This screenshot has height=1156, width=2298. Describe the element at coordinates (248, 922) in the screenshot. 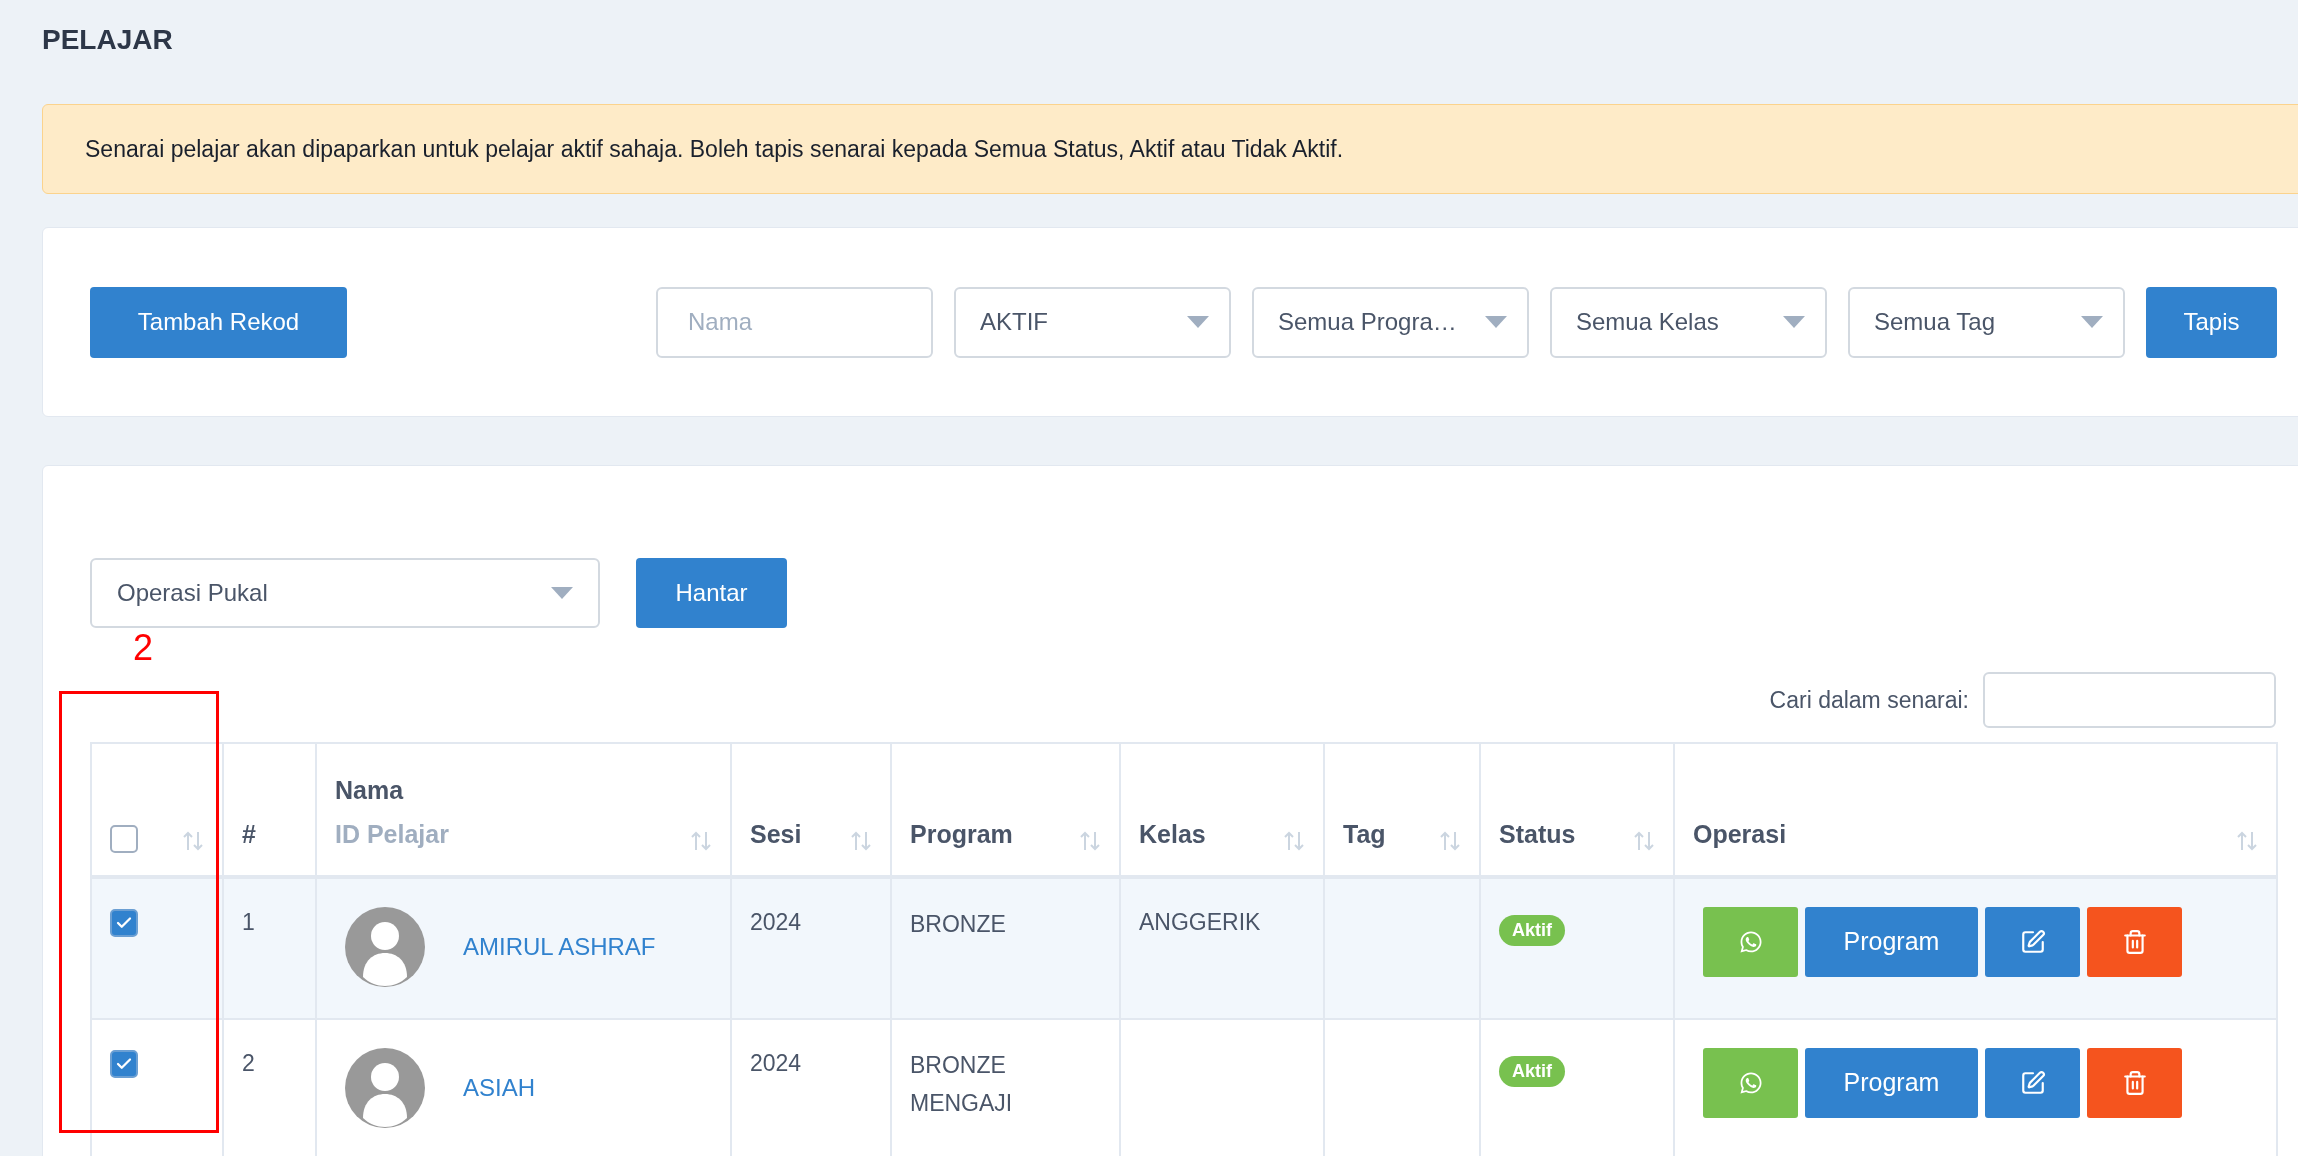

I see `row-number: 1` at that location.